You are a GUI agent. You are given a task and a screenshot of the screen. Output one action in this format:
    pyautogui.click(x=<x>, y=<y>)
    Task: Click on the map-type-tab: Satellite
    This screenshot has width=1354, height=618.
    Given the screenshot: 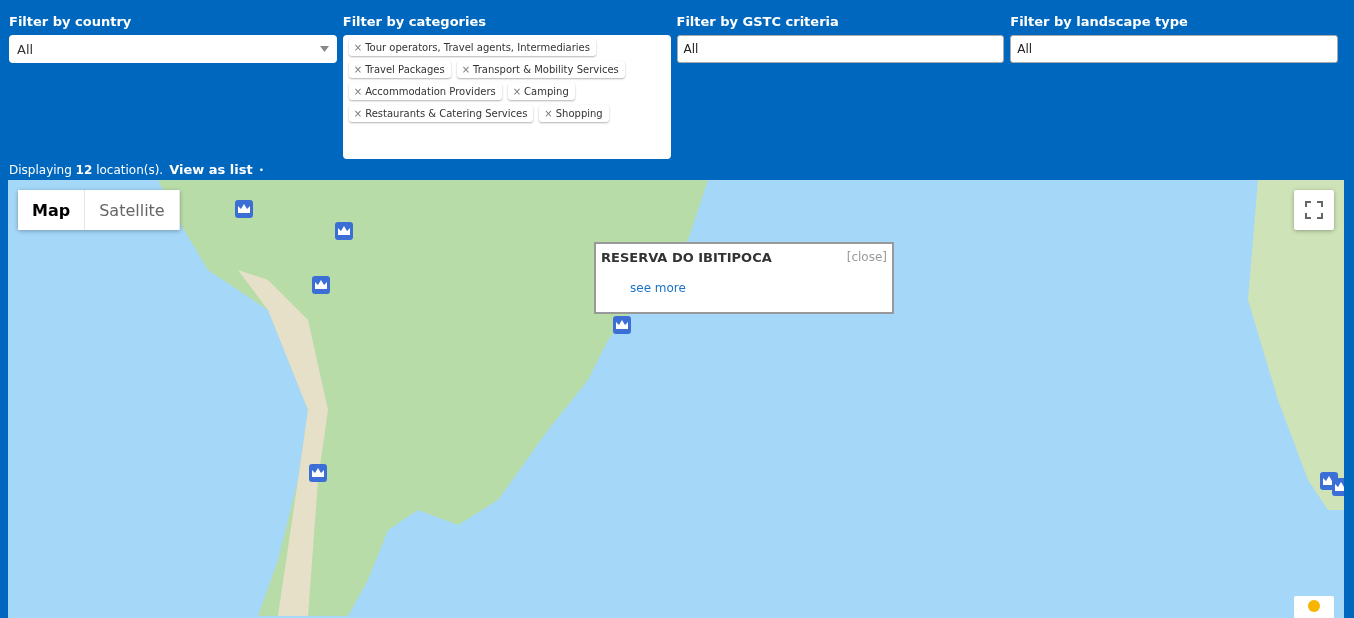 What is the action you would take?
    pyautogui.click(x=132, y=210)
    